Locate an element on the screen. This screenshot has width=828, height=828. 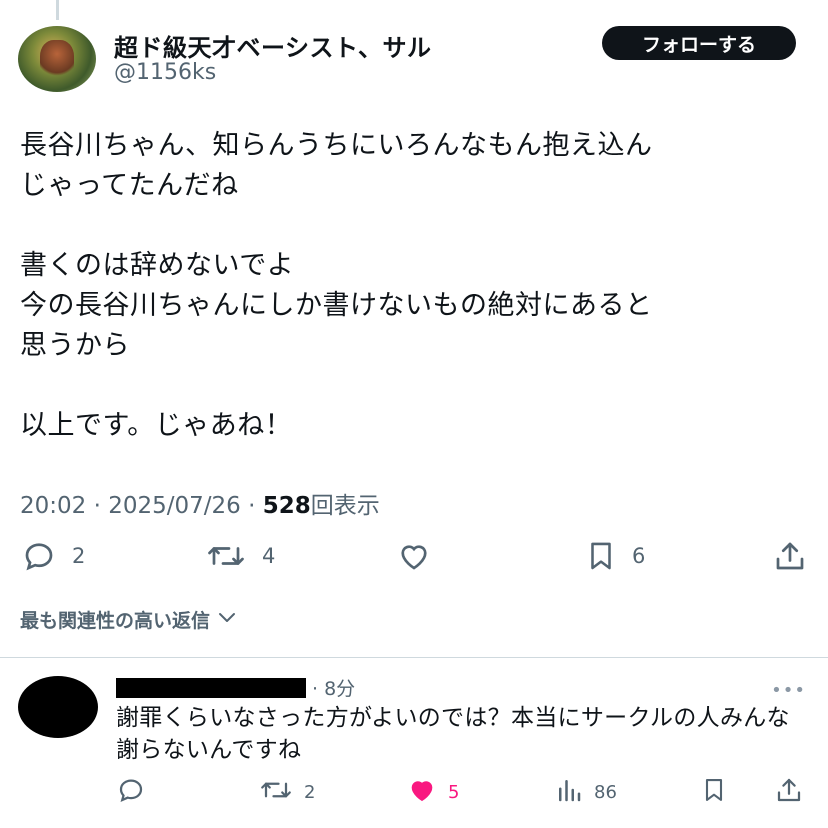
reply-retweet-button: 2 is located at coordinates (286, 792).